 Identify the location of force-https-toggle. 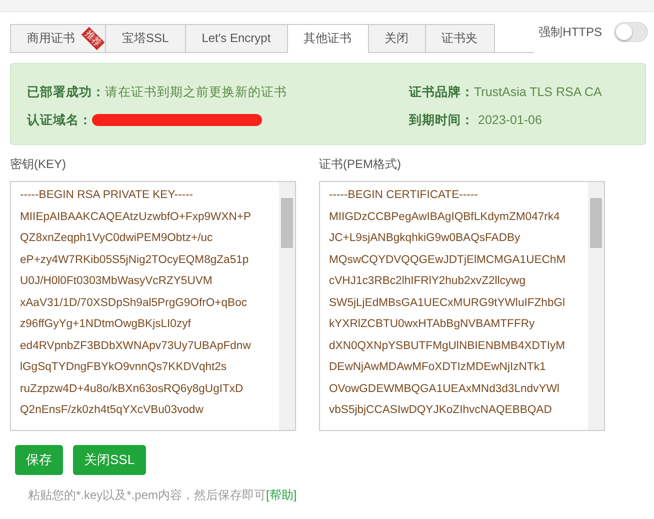
(631, 32).